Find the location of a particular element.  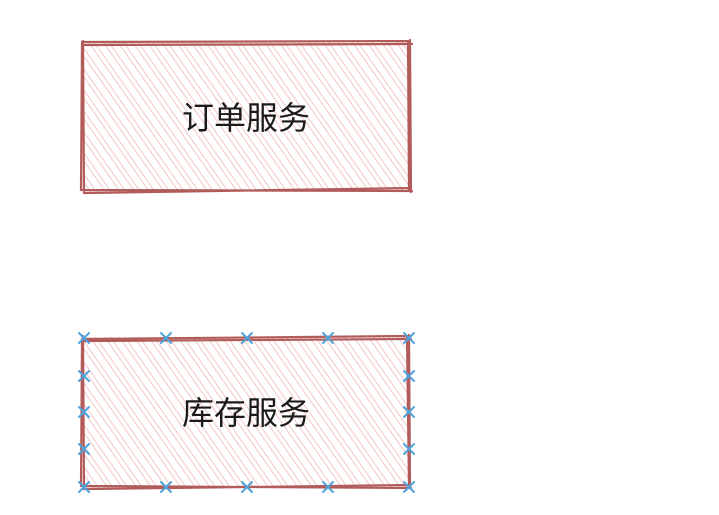

order-service-box: 订单服务 is located at coordinates (246, 116).